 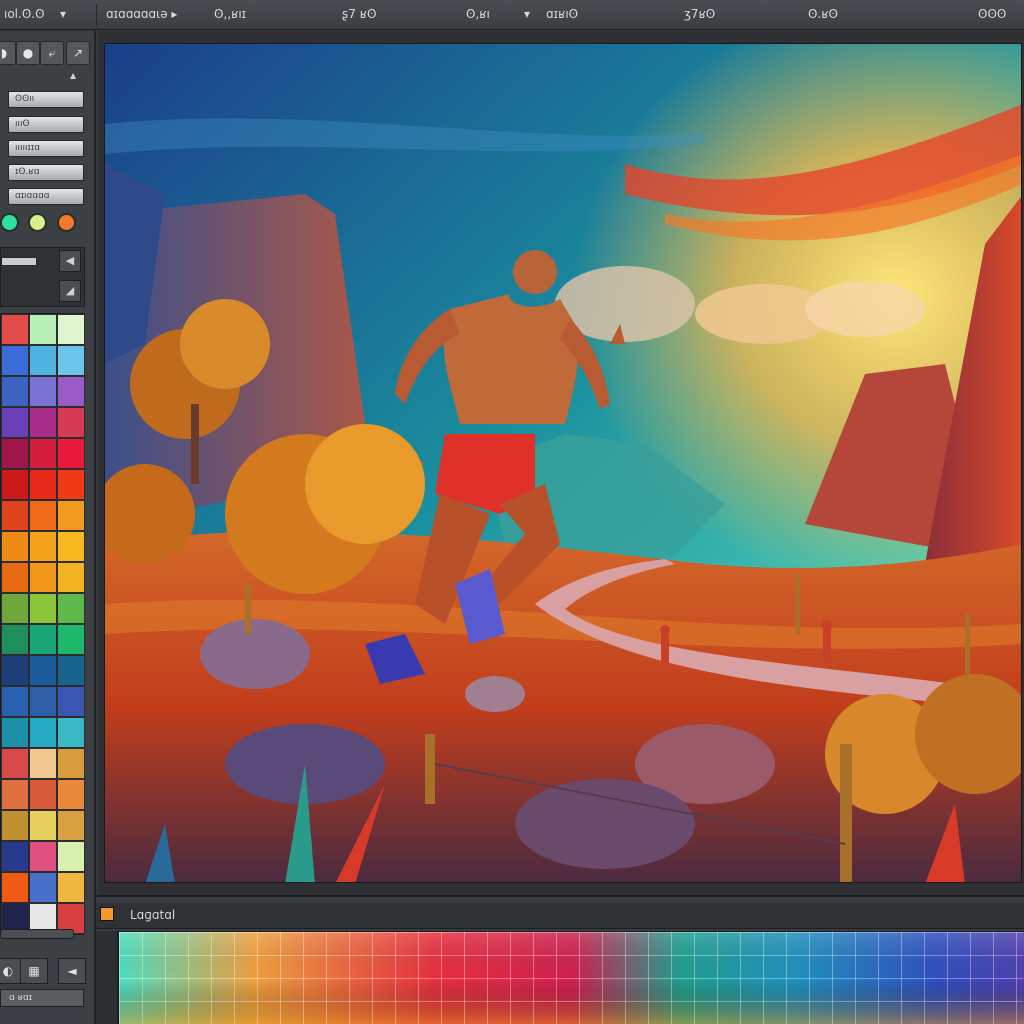 What do you see at coordinates (359, 14) in the screenshot?
I see `toolbar-readout-4: ʂ7 ʁʘ` at bounding box center [359, 14].